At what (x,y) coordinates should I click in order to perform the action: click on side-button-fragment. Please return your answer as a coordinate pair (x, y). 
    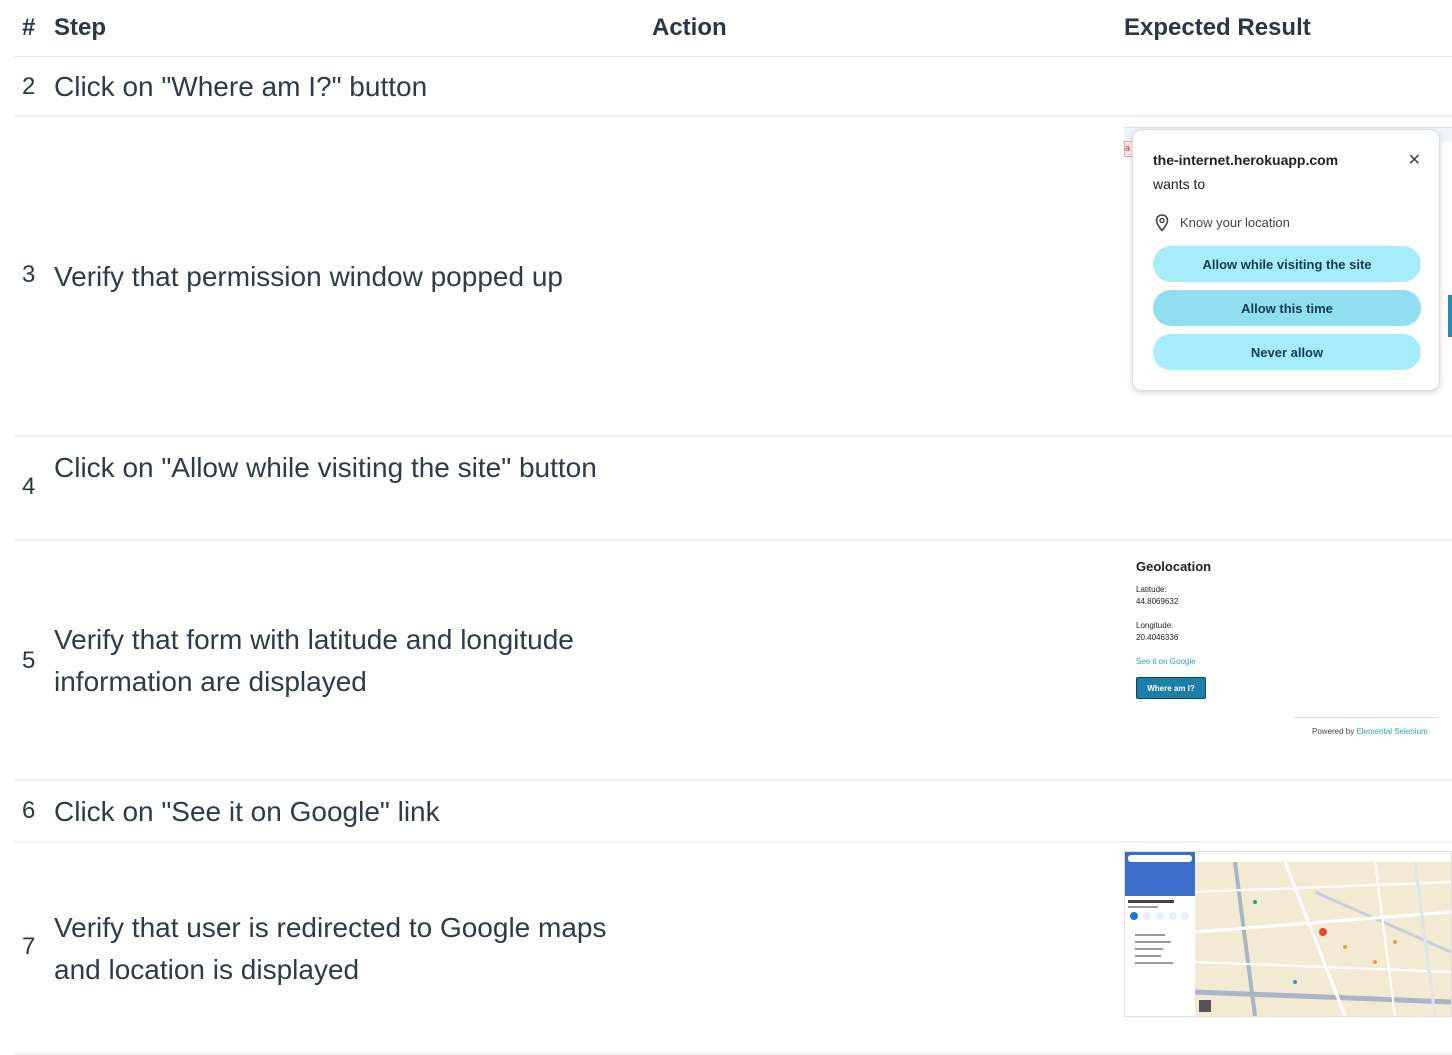
    Looking at the image, I should click on (1450, 316).